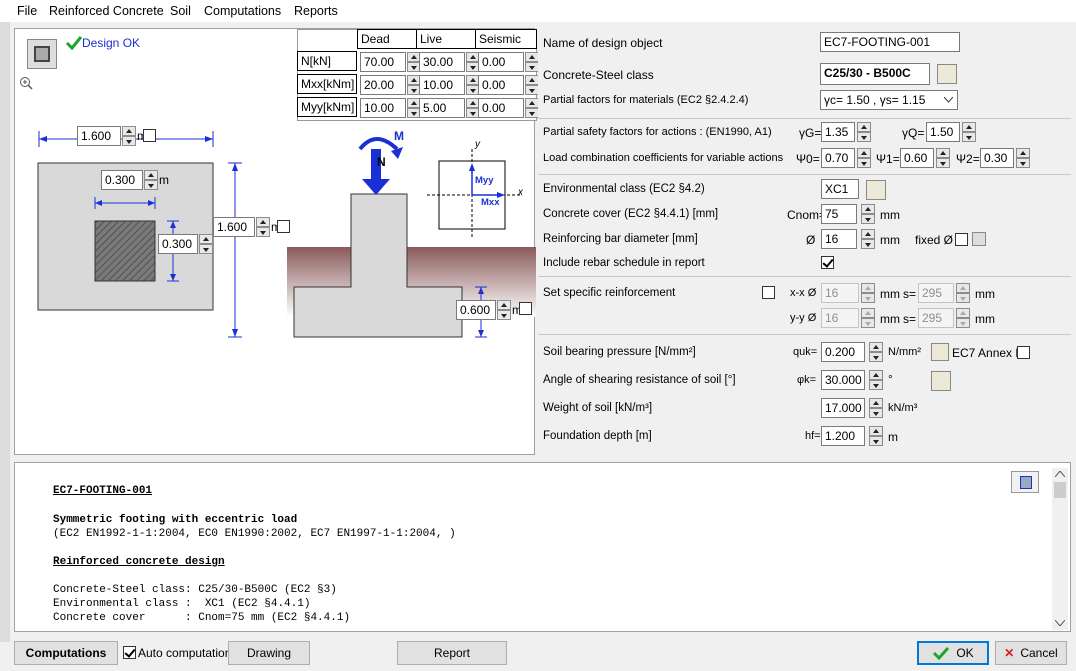 The height and width of the screenshot is (671, 1076). I want to click on myy-seismic-input: 0.00, so click(501, 108).